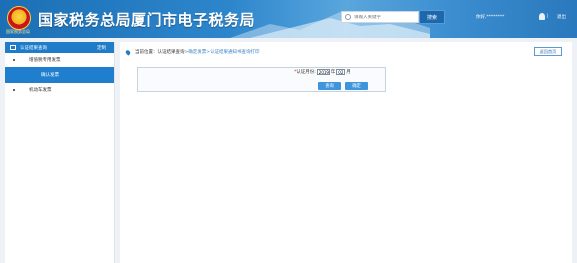 The image size is (577, 263). I want to click on user-icon, so click(542, 16).